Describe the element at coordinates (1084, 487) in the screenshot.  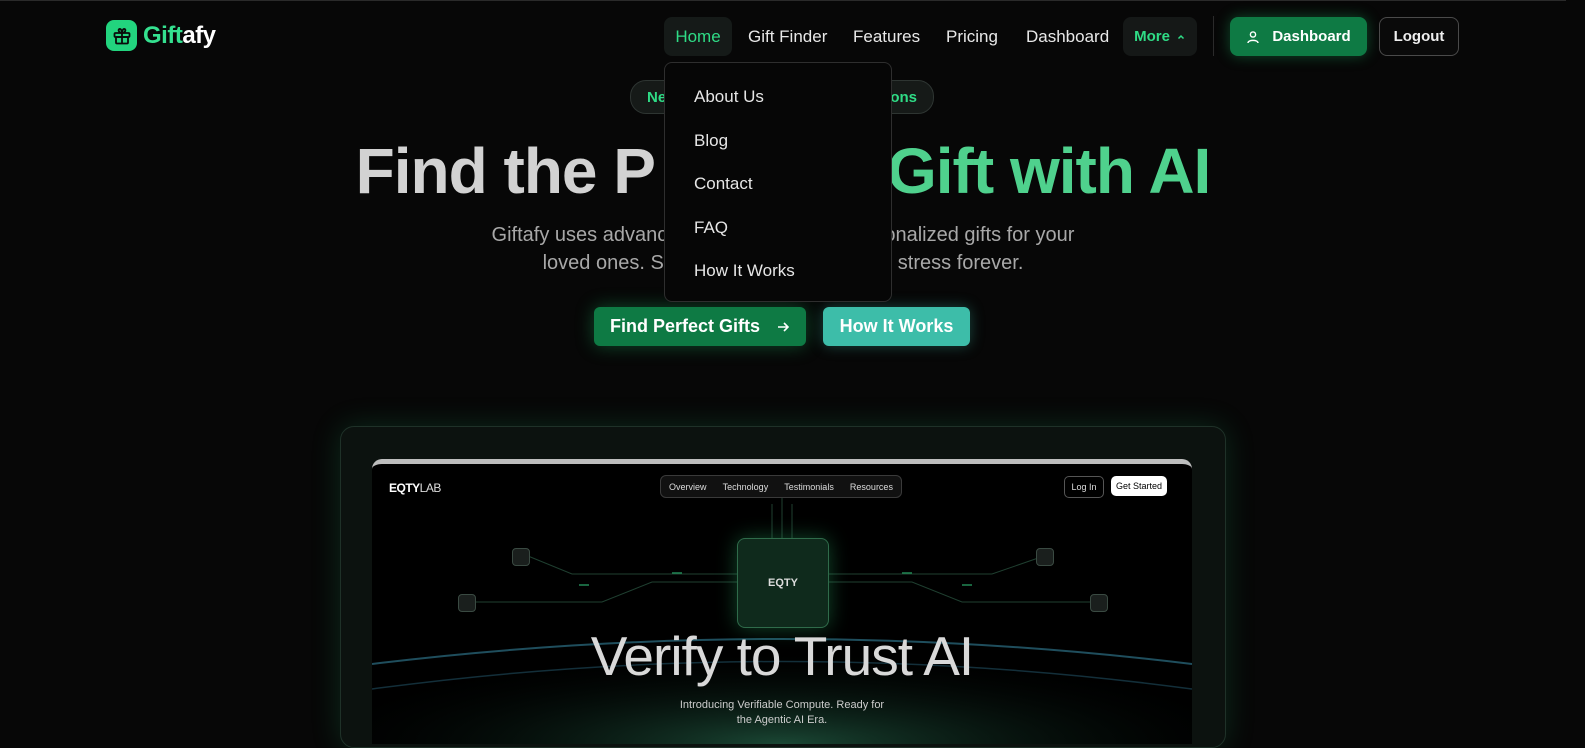
I see `preview-login-button: Log In` at that location.